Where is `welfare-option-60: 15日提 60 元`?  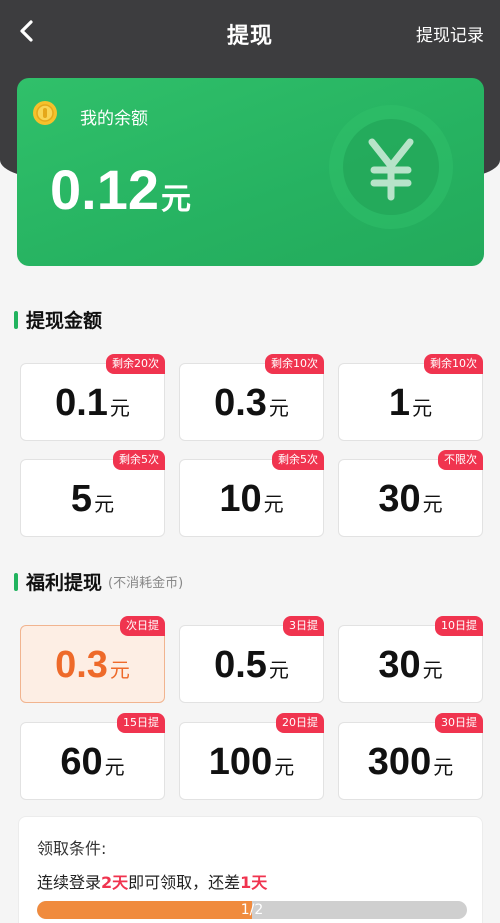
welfare-option-60: 15日提 60 元 is located at coordinates (92, 756).